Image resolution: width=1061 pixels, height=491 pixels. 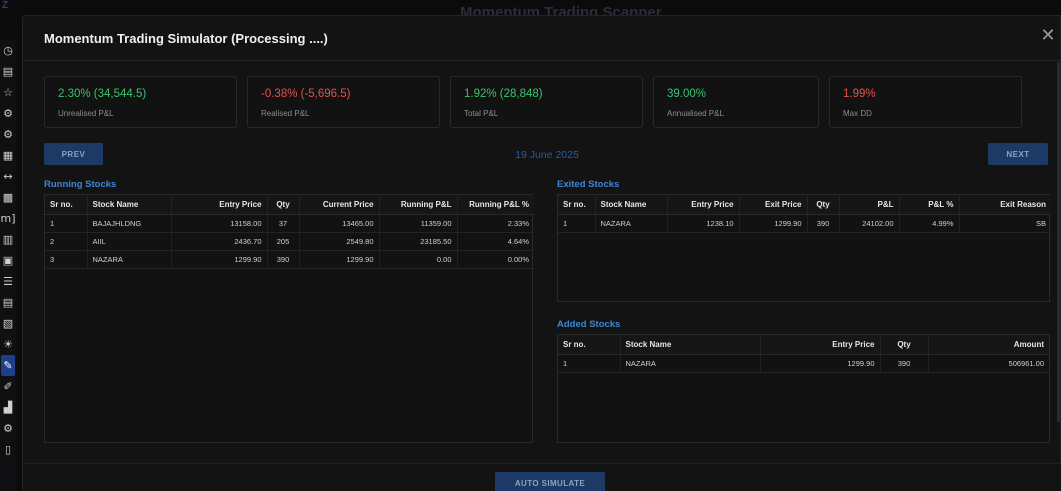 I want to click on table-header-row: Sr no. Stock Name Entry Price Qty Amount, so click(x=803, y=345).